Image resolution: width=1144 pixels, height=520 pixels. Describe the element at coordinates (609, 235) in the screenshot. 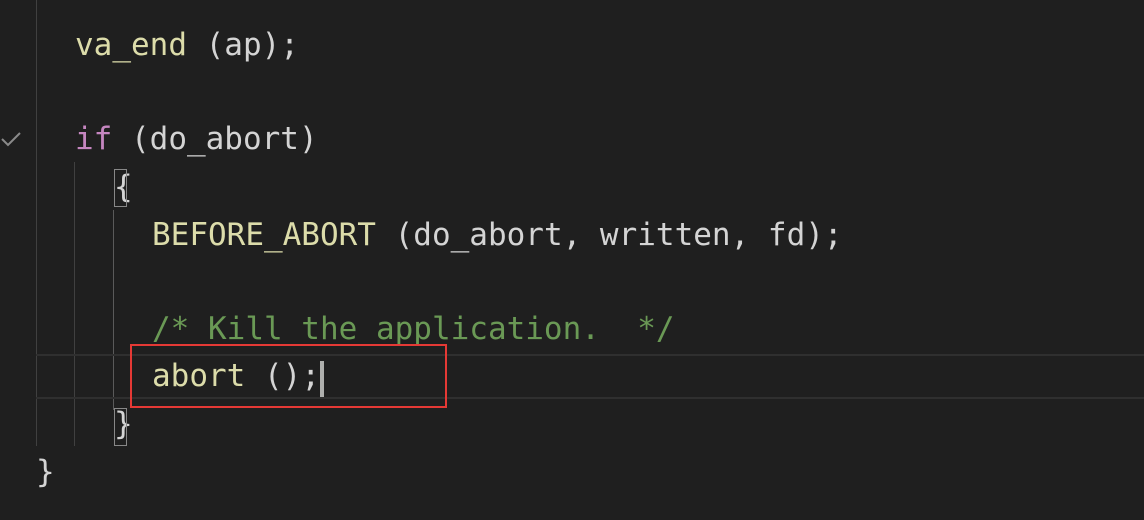

I see `args-token: (do_abort, written, fd);` at that location.